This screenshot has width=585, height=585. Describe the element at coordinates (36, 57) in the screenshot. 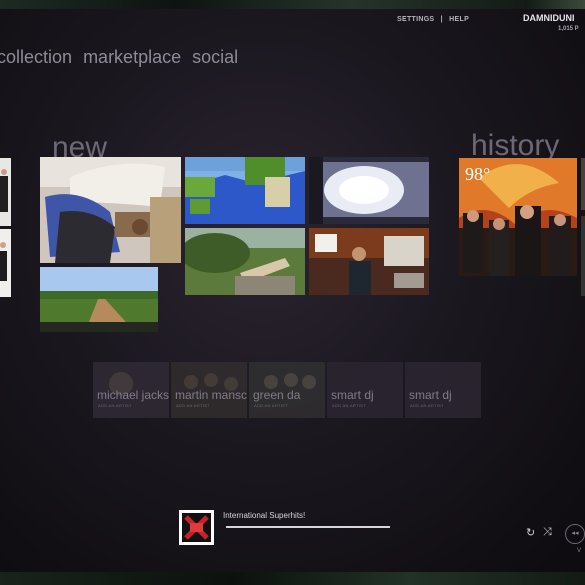

I see `nav-item-collection: collection` at that location.